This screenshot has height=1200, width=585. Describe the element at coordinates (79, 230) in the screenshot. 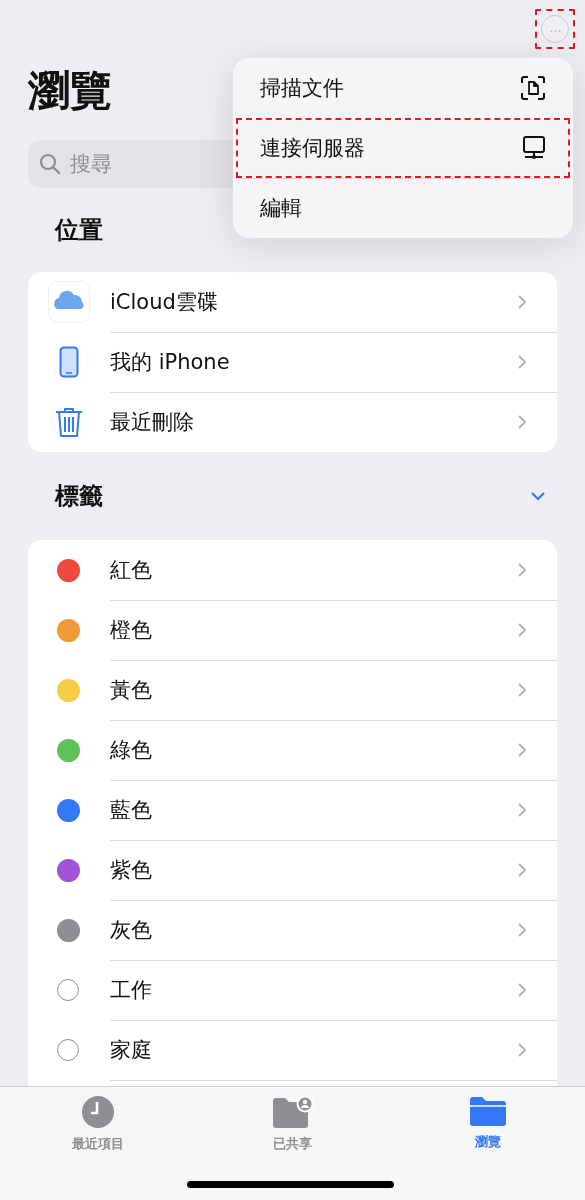

I see `section-heading: 位置` at that location.